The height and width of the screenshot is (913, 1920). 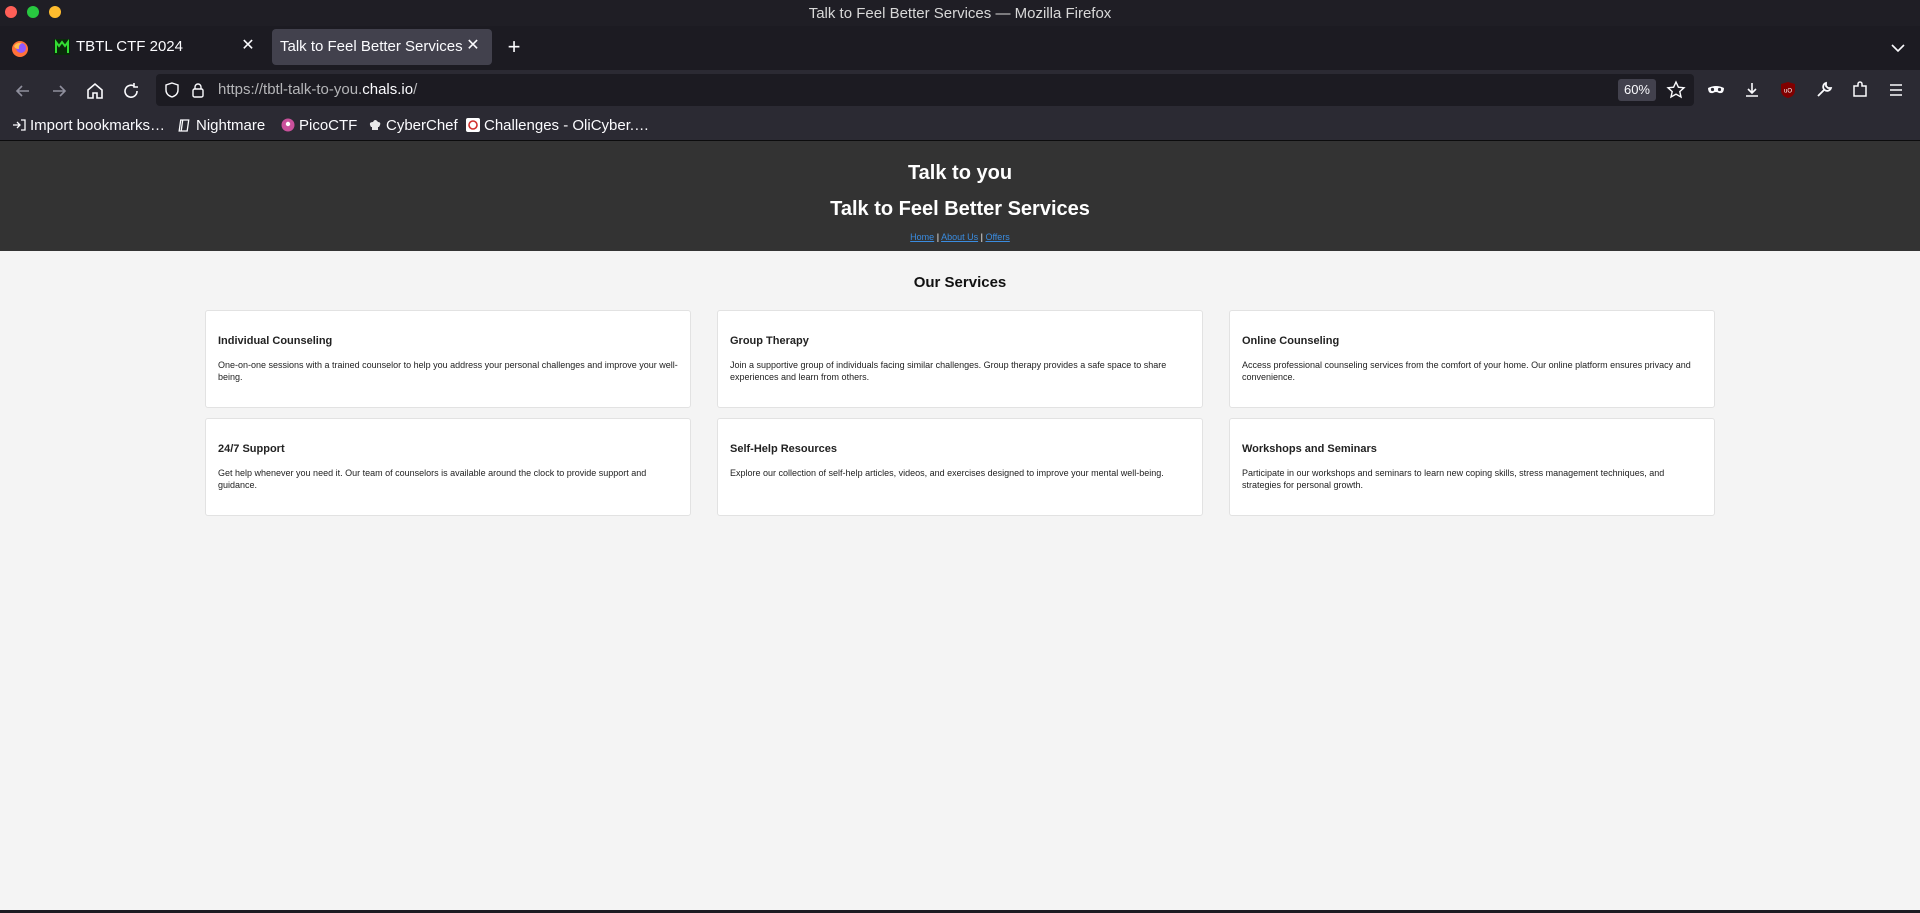 I want to click on service-title: Workshops and Seminars, so click(x=1309, y=449).